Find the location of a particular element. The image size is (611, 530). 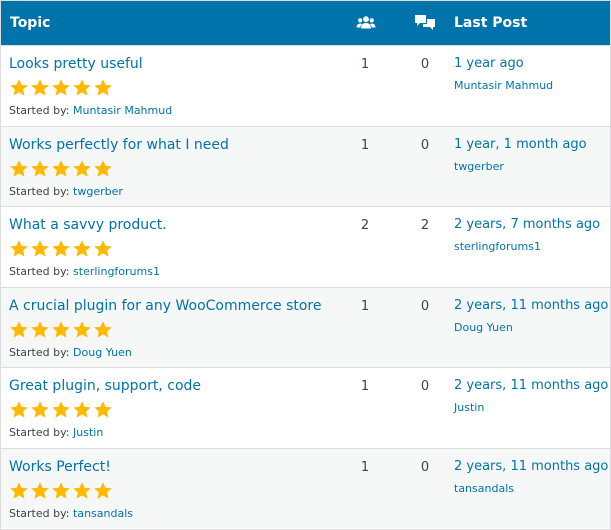

author-link: tansandals is located at coordinates (103, 513).